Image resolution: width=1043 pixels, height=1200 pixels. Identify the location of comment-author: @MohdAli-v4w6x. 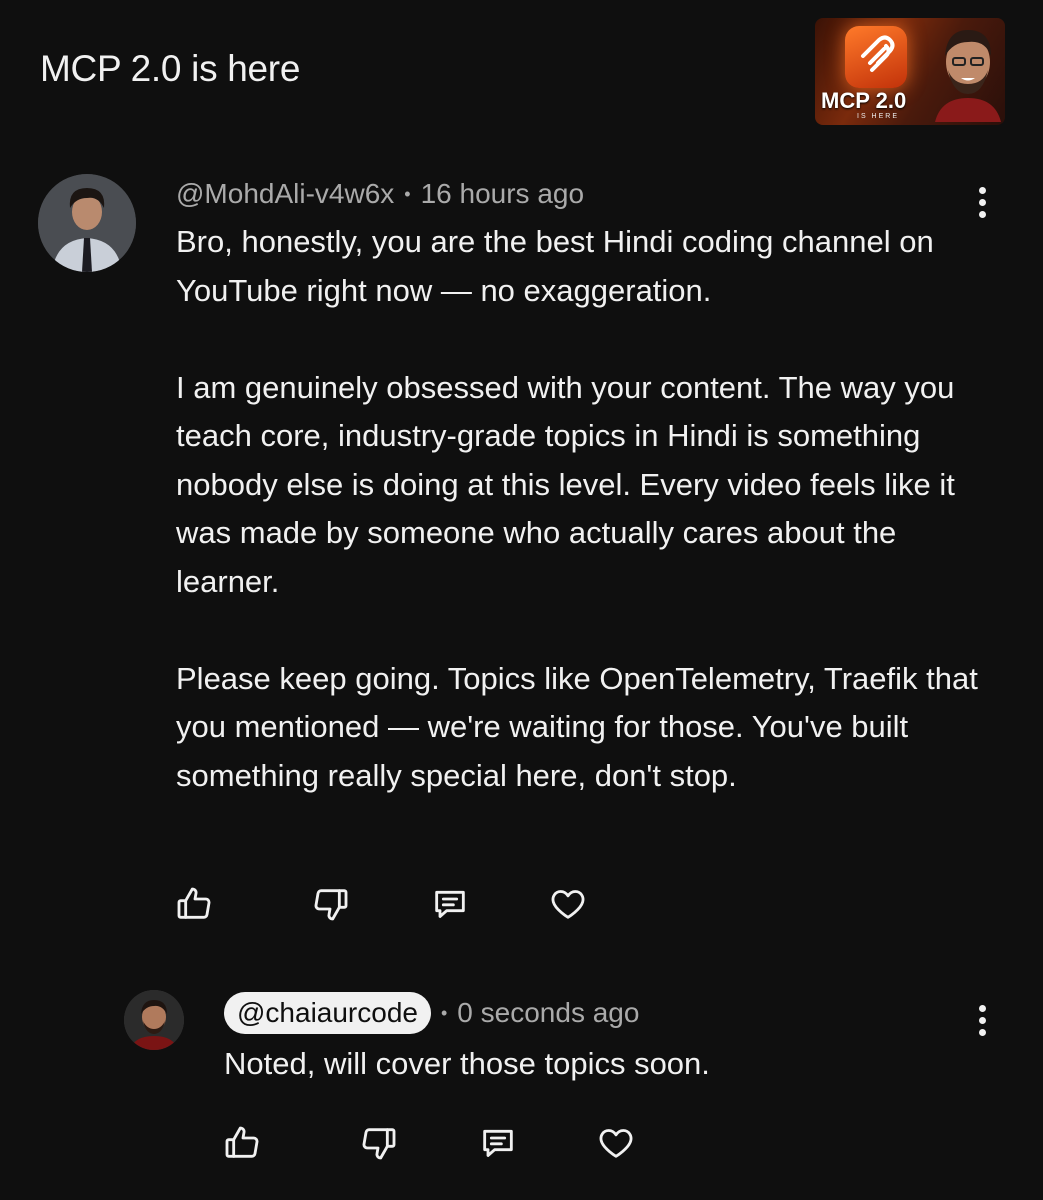
(285, 194).